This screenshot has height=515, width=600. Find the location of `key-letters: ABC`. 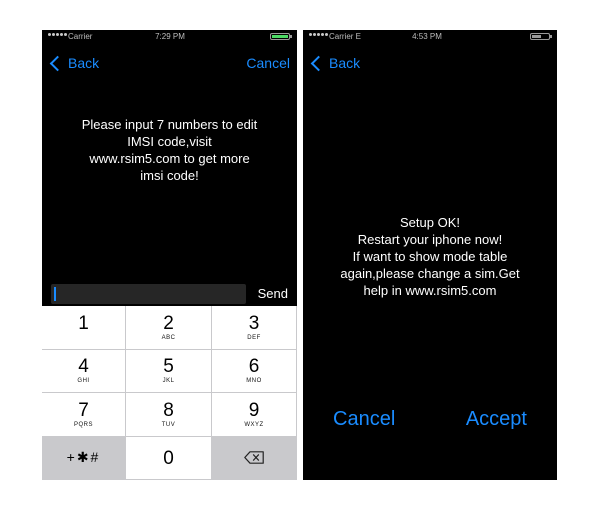

key-letters: ABC is located at coordinates (168, 337).